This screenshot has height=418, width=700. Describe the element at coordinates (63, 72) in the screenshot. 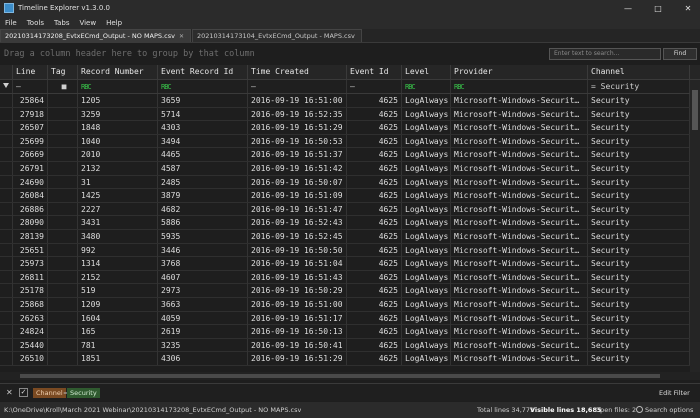

I see `column-header-tag: Tag` at that location.